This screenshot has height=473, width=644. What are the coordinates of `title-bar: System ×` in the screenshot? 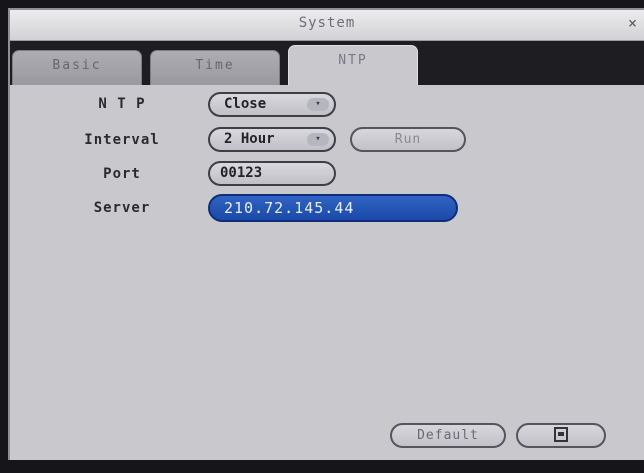 It's located at (327, 25).